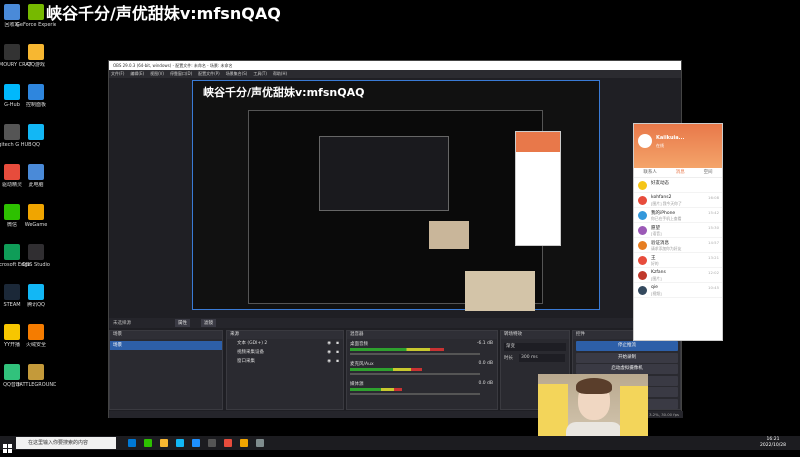 This screenshot has height=457, width=800. What do you see at coordinates (713, 287) in the screenshot?
I see `message-time: 10:45` at bounding box center [713, 287].